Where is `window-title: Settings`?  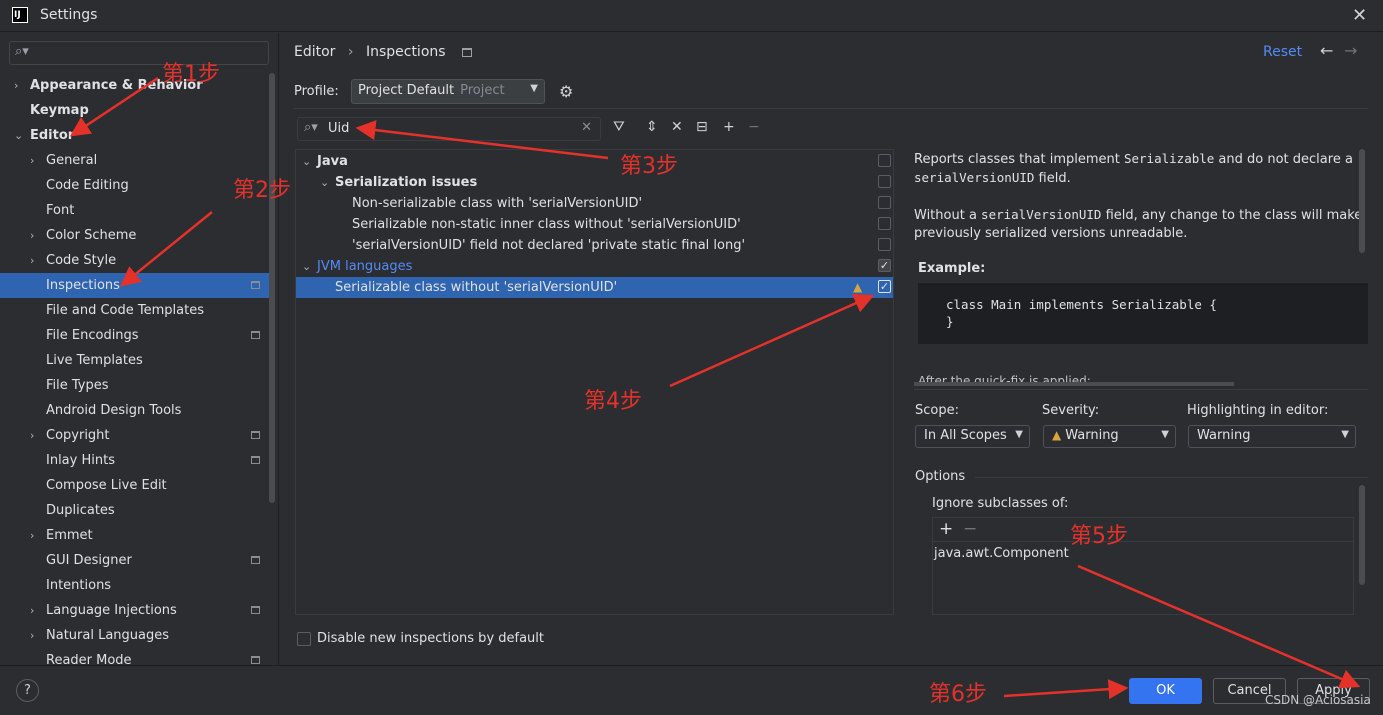 window-title: Settings is located at coordinates (69, 15).